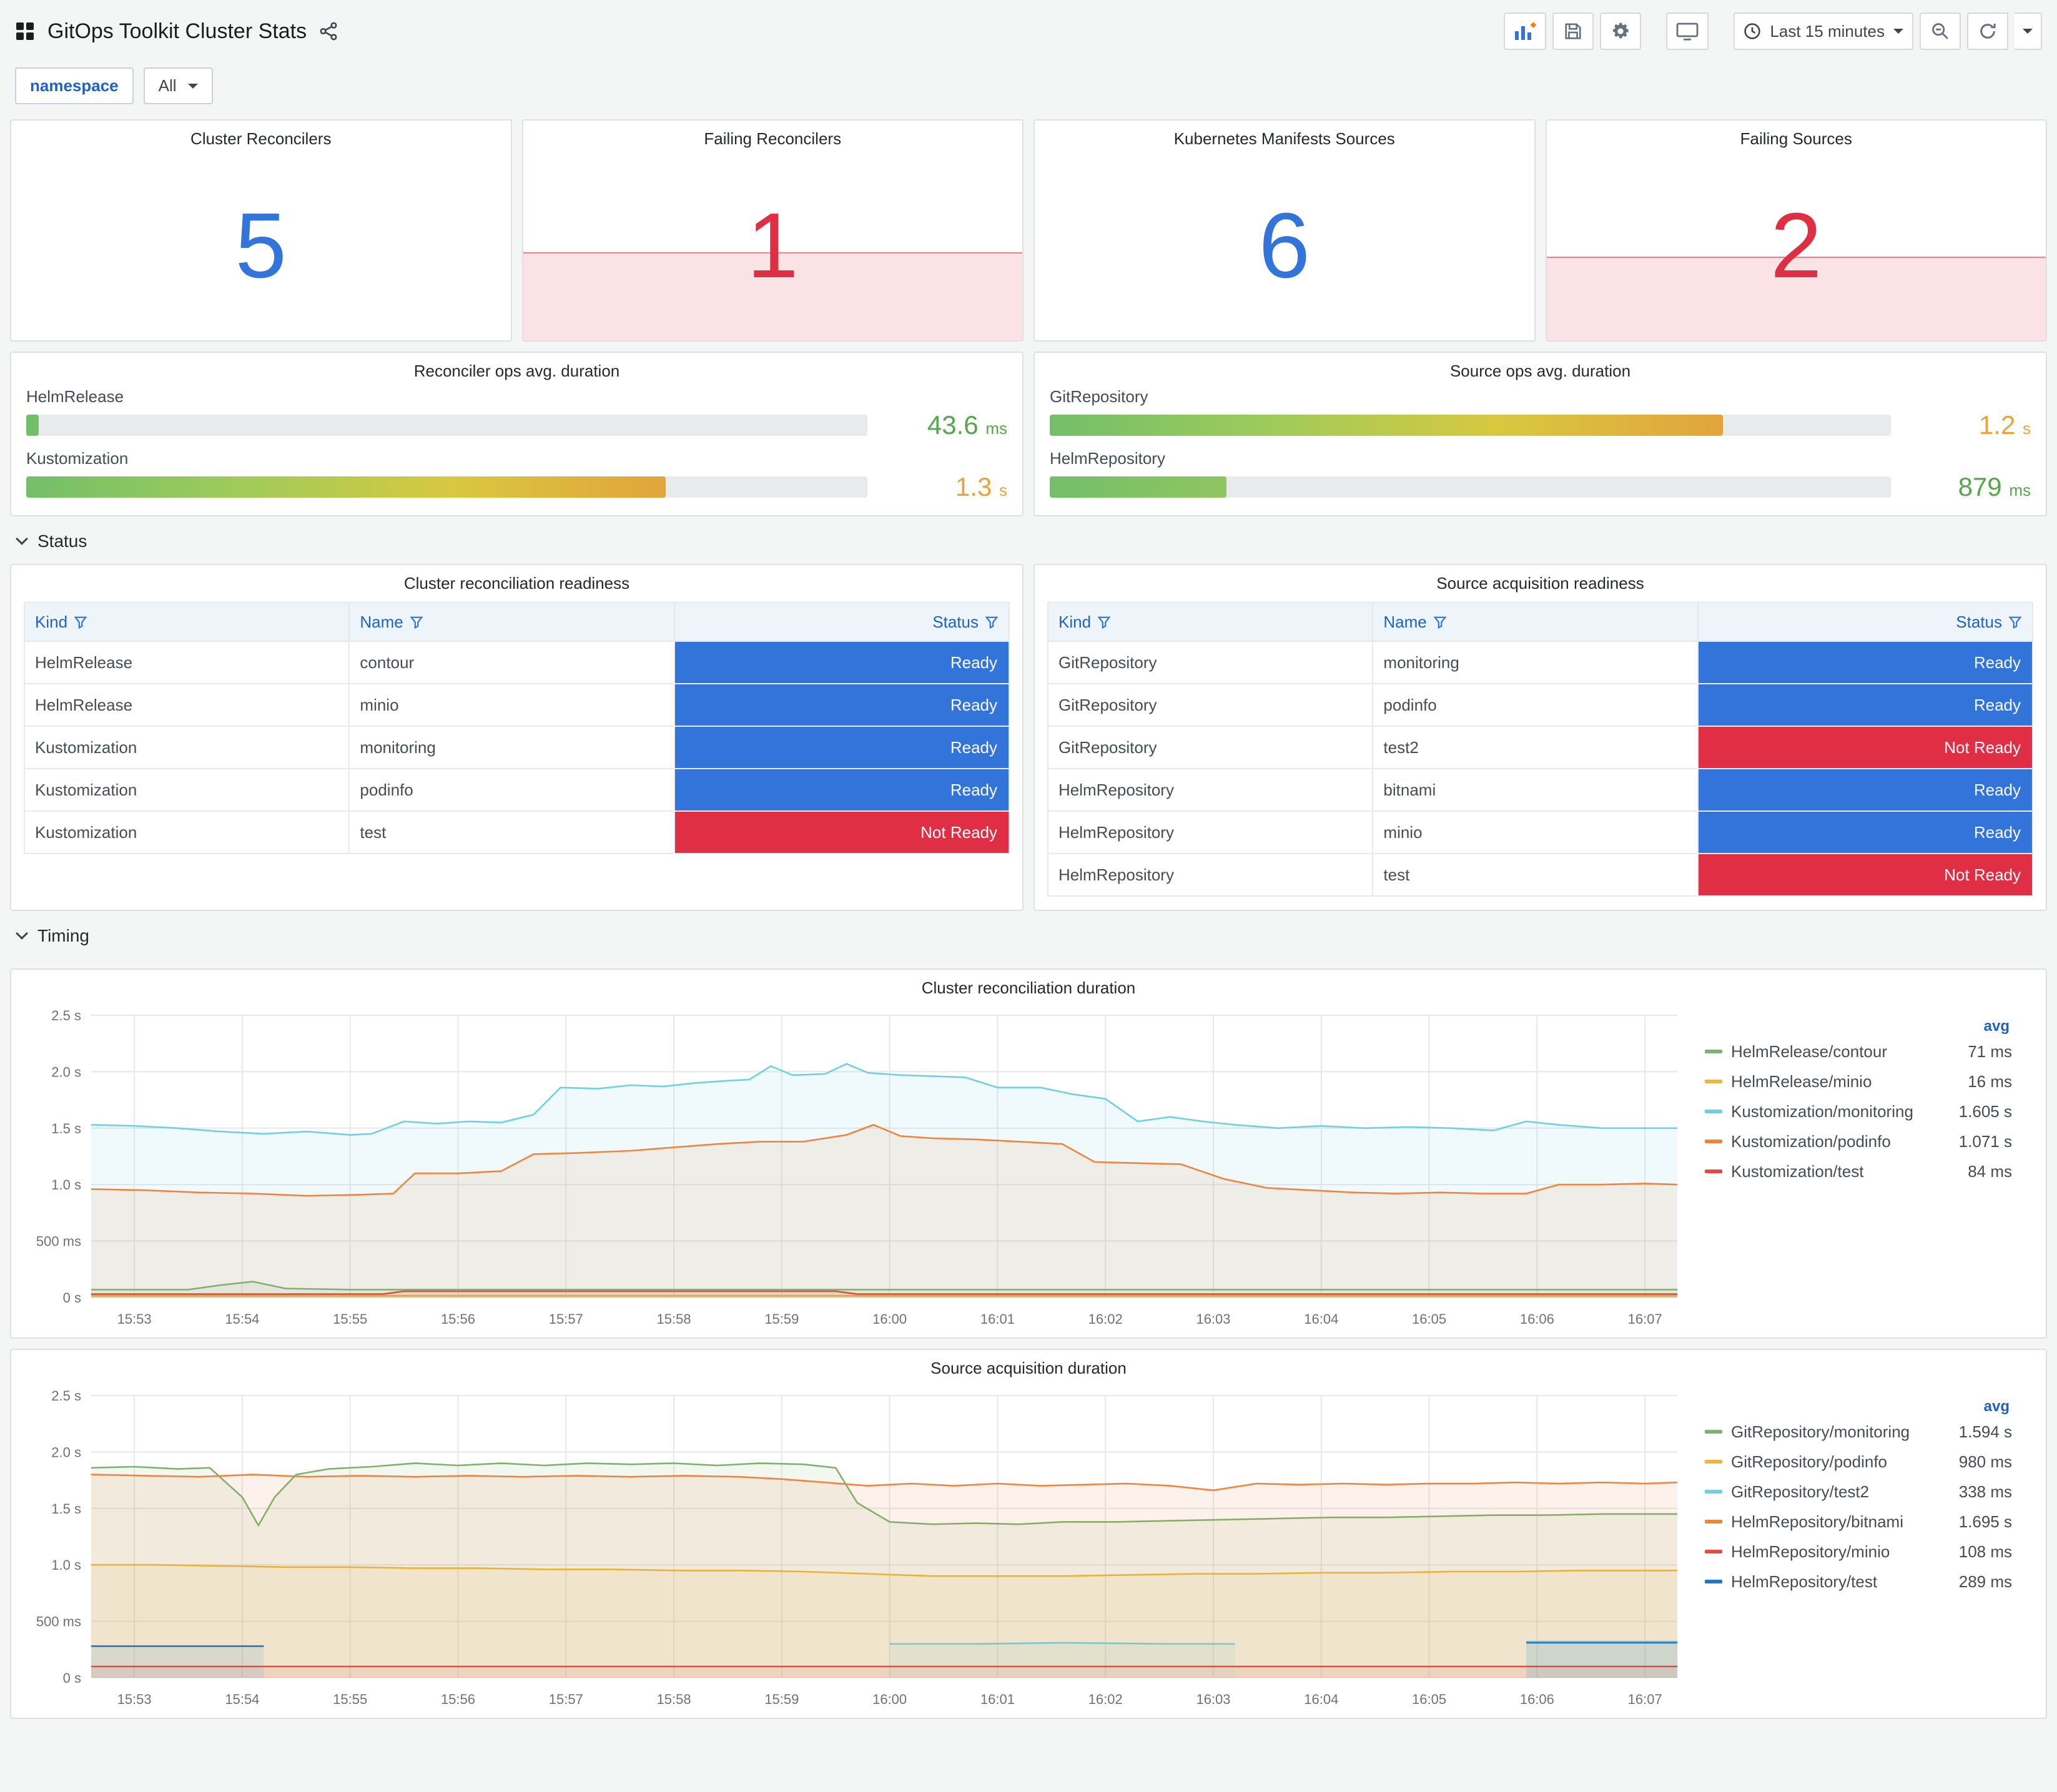 The image size is (2057, 1792). What do you see at coordinates (1540, 875) in the screenshot?
I see `table-row: HelmRepository test Not Ready` at bounding box center [1540, 875].